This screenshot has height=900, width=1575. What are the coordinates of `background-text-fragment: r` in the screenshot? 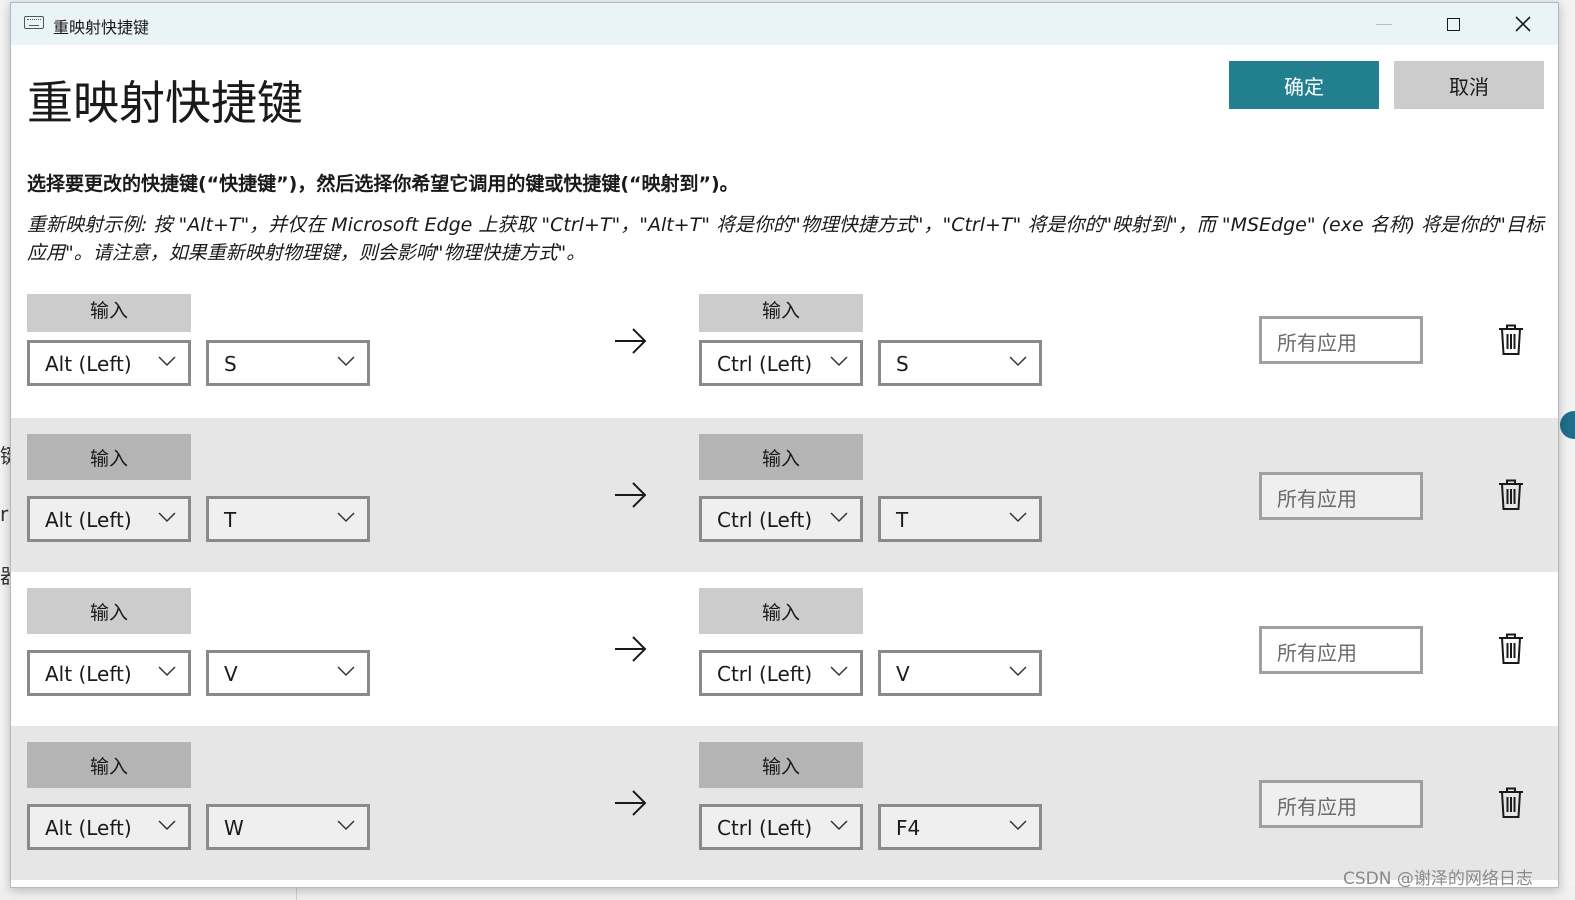 It's located at (4, 514).